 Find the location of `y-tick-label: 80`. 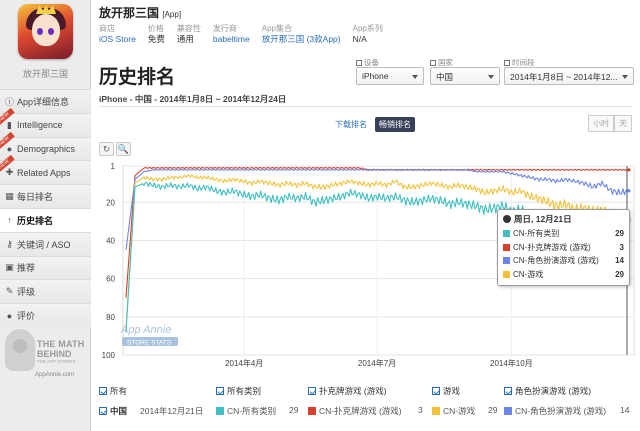

y-tick-label: 80 is located at coordinates (110, 317).